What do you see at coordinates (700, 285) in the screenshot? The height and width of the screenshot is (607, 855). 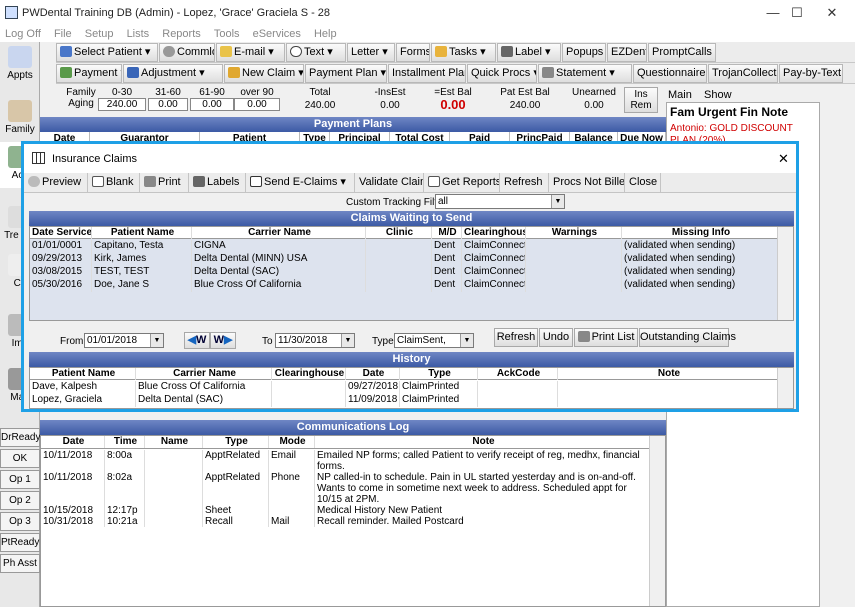 I see `_w-cell: (validated when sending)` at bounding box center [700, 285].